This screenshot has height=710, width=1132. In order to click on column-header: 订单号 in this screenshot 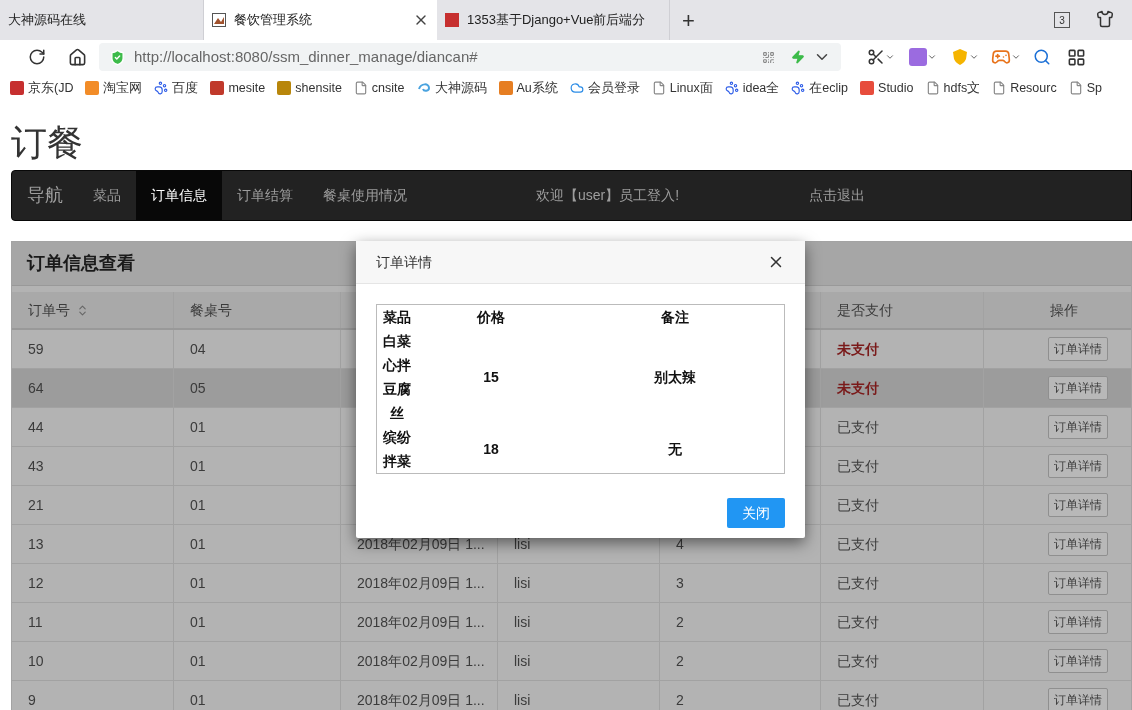, I will do `click(49, 310)`.